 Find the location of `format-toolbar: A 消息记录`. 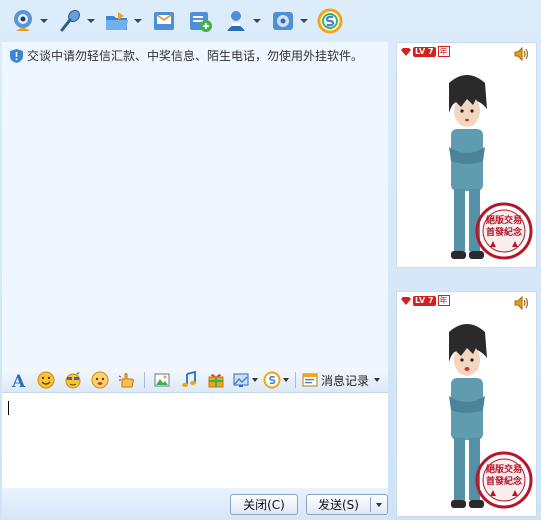

format-toolbar: A 消息记录 is located at coordinates (195, 380).